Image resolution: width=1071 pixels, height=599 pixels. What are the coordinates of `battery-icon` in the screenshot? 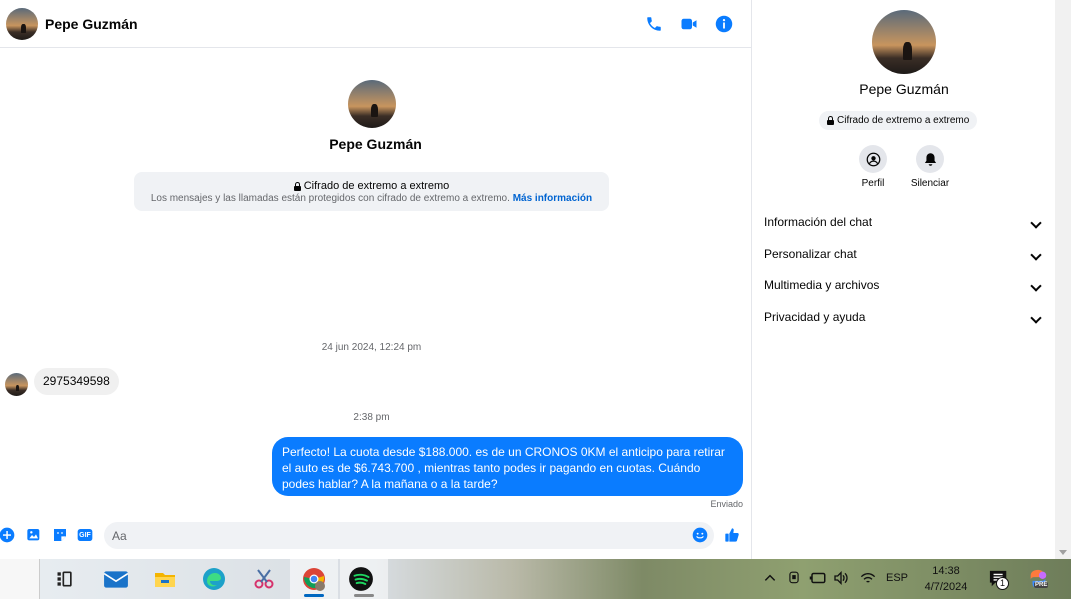 It's located at (818, 579).